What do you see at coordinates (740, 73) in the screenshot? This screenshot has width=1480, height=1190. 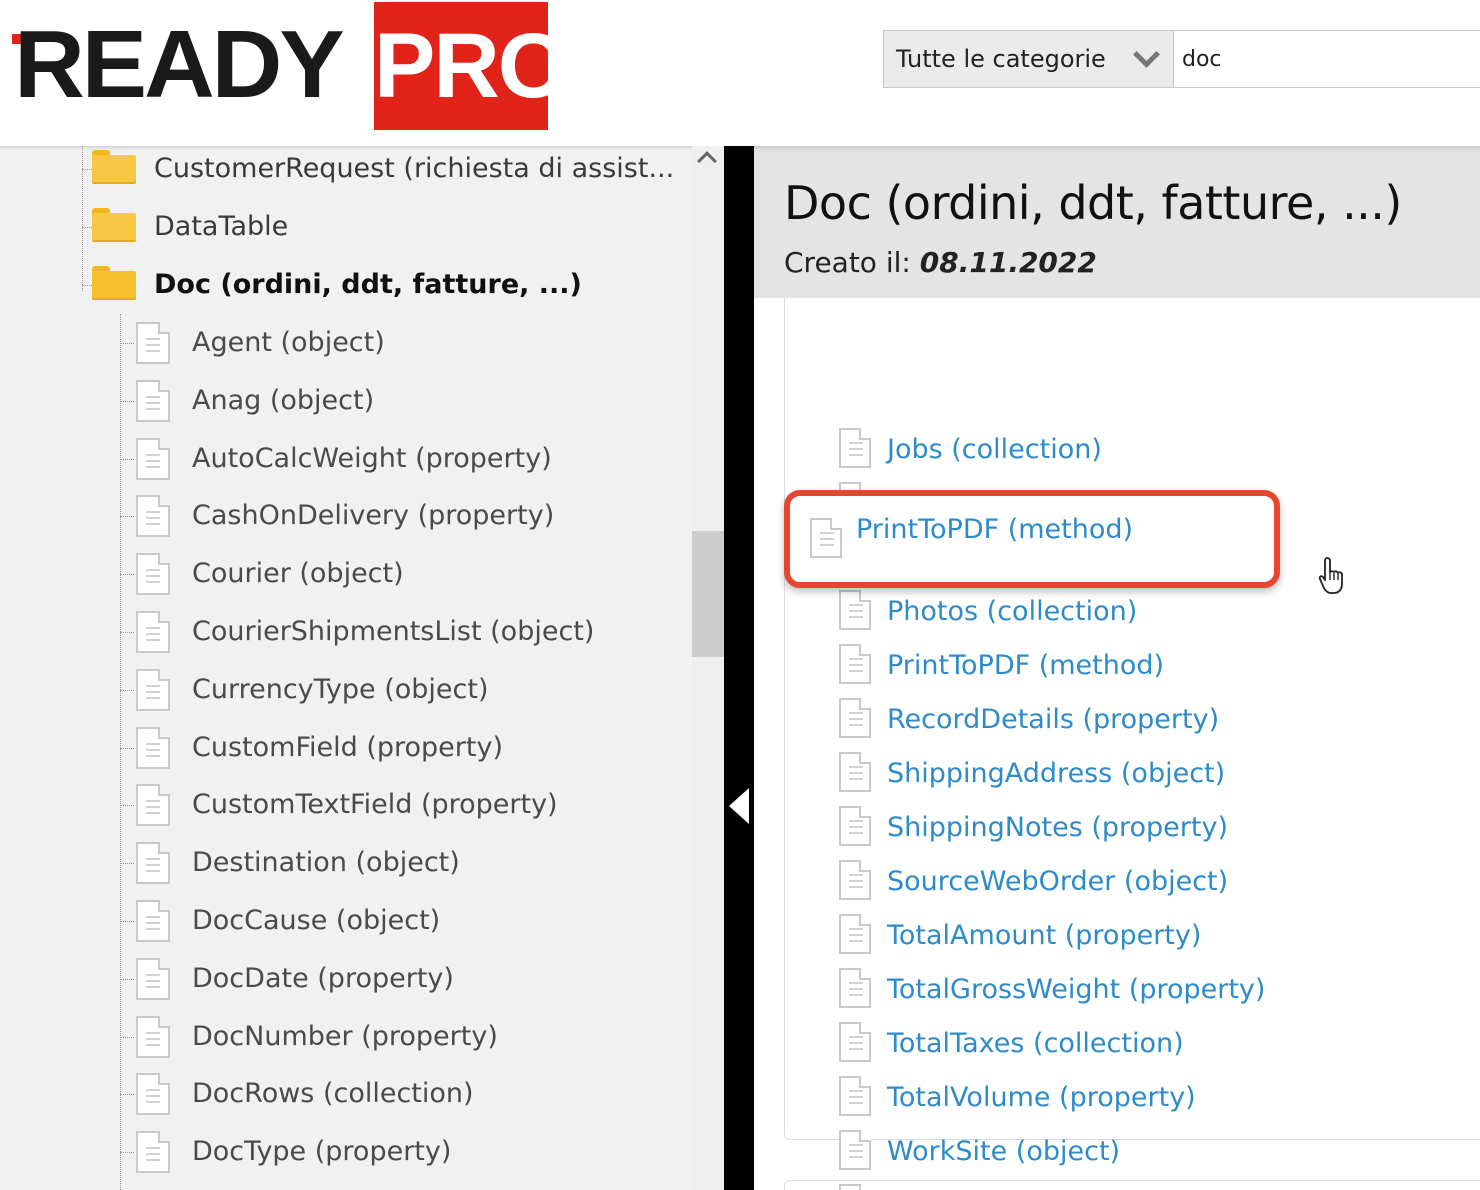 I see `top-header: READY PRO Tutte le categorie` at bounding box center [740, 73].